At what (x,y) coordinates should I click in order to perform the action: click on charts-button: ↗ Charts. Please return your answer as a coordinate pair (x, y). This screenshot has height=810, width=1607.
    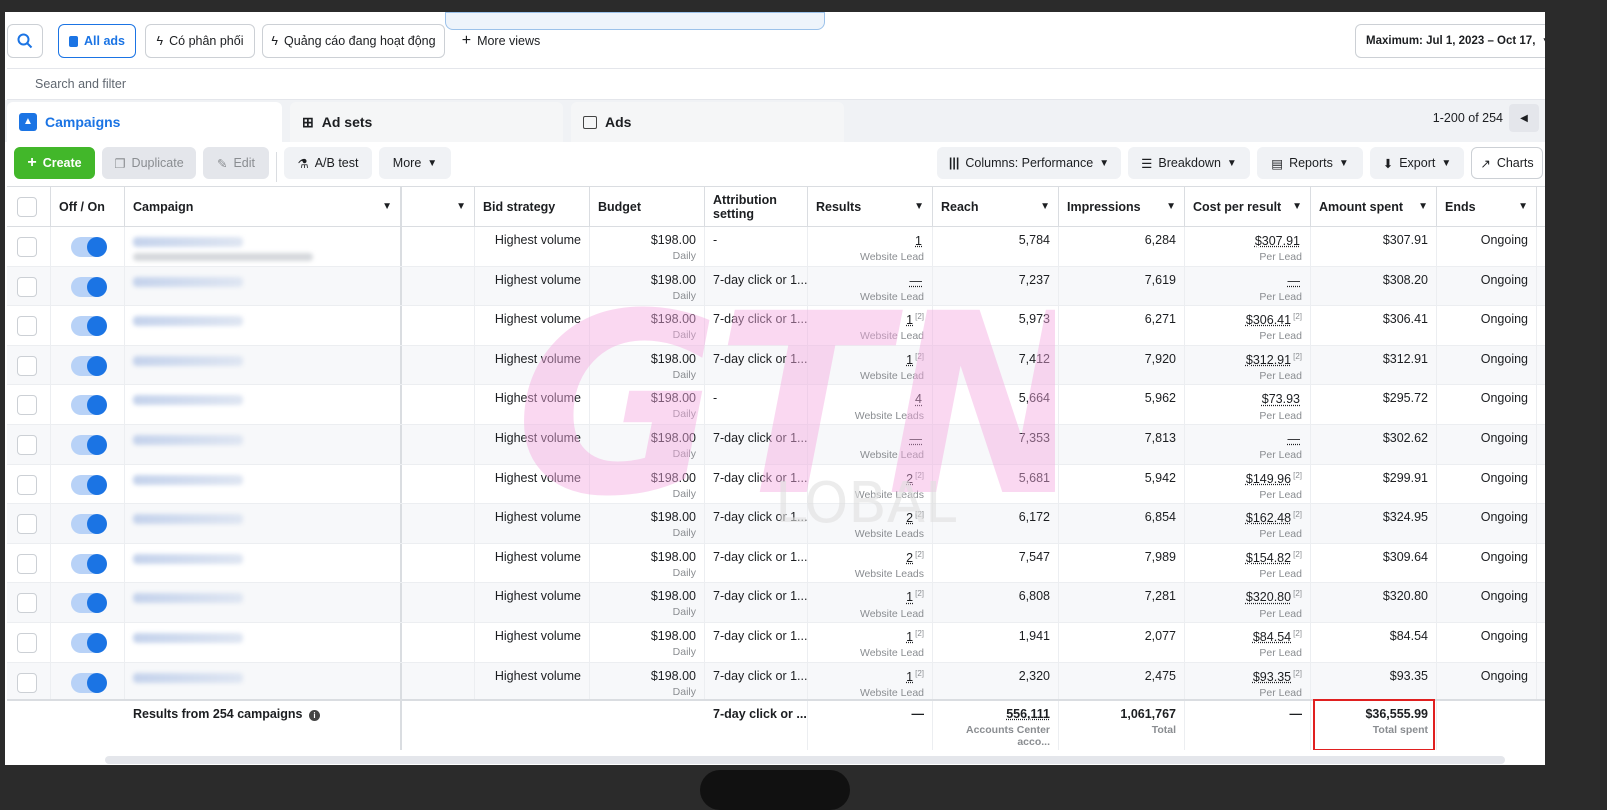
    Looking at the image, I should click on (1507, 163).